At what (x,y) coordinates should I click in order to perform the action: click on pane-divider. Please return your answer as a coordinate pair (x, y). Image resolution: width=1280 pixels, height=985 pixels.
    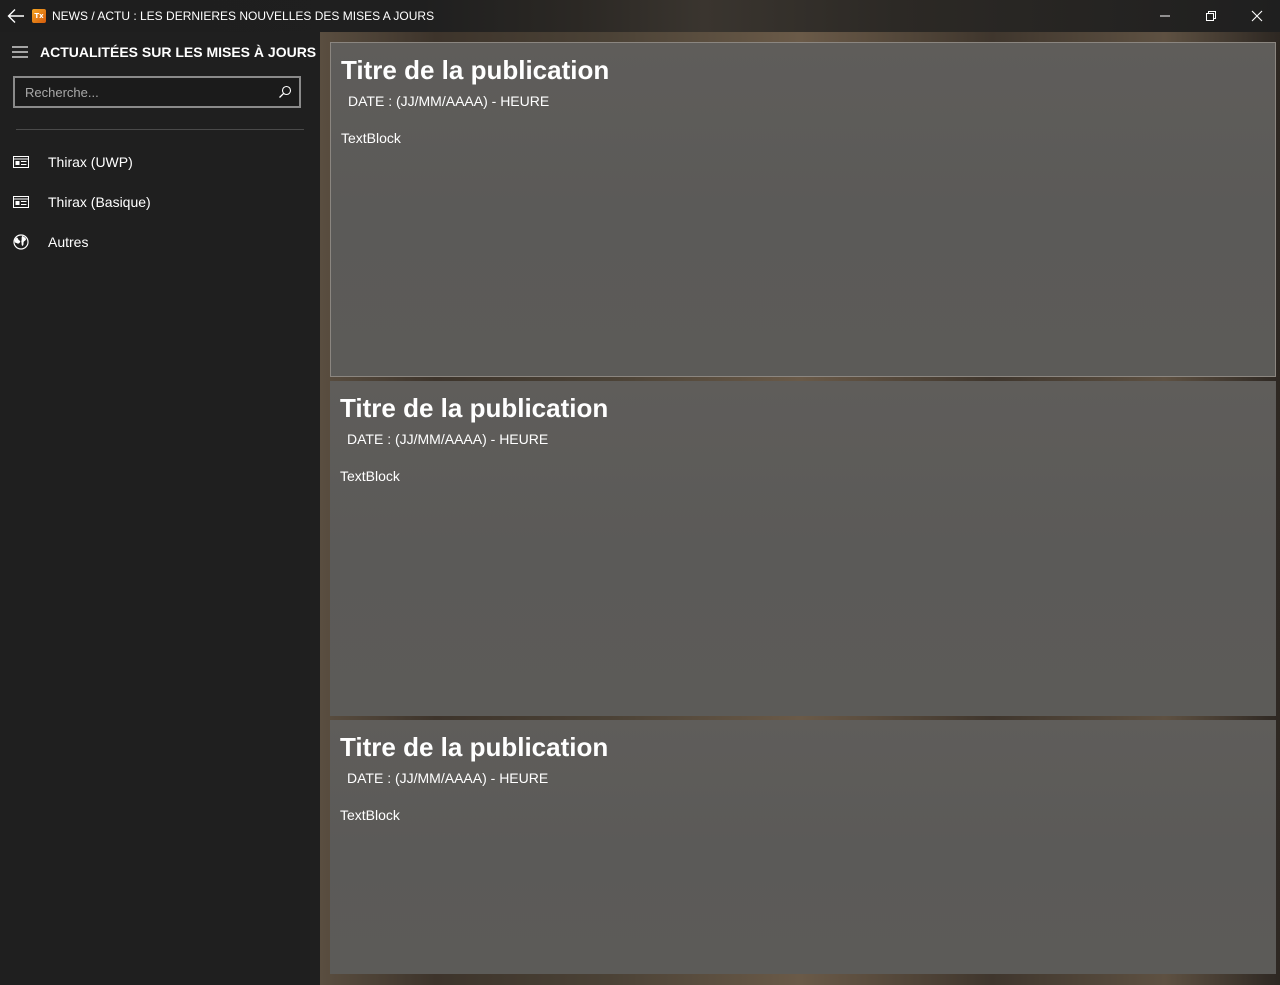
    Looking at the image, I should click on (160, 129).